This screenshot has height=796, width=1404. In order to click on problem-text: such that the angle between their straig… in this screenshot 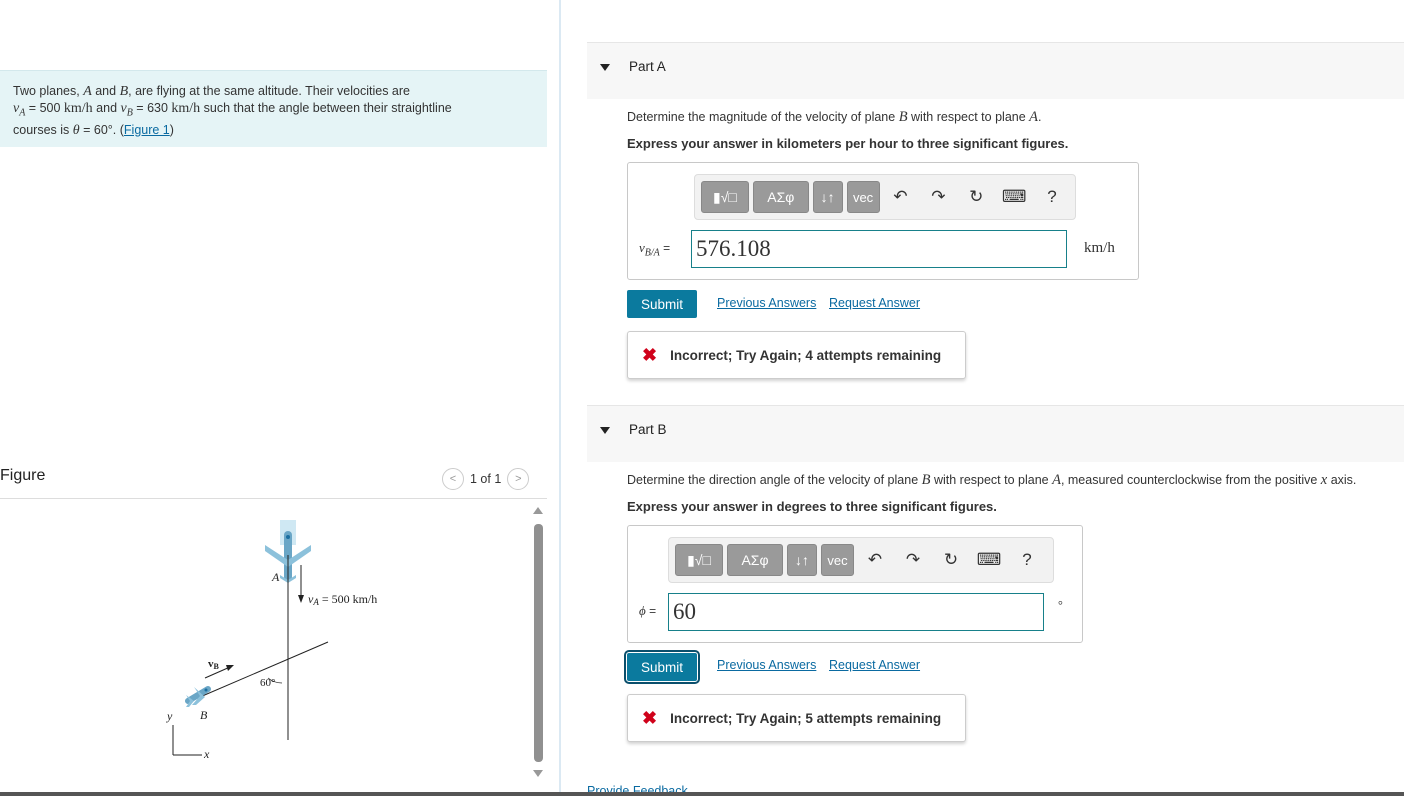, I will do `click(326, 108)`.